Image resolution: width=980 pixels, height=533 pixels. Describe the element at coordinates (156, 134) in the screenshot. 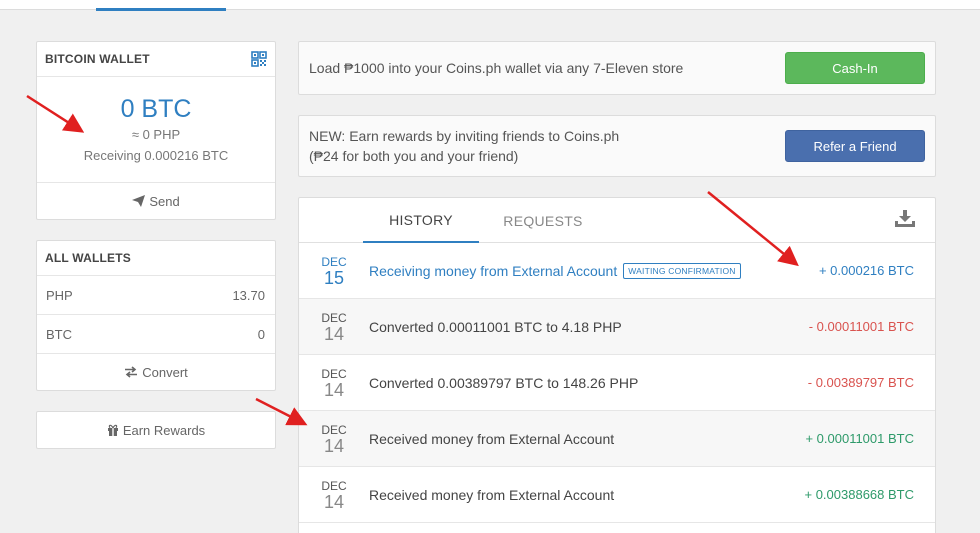

I see `php-equivalent: ≈ 0 PHP` at that location.